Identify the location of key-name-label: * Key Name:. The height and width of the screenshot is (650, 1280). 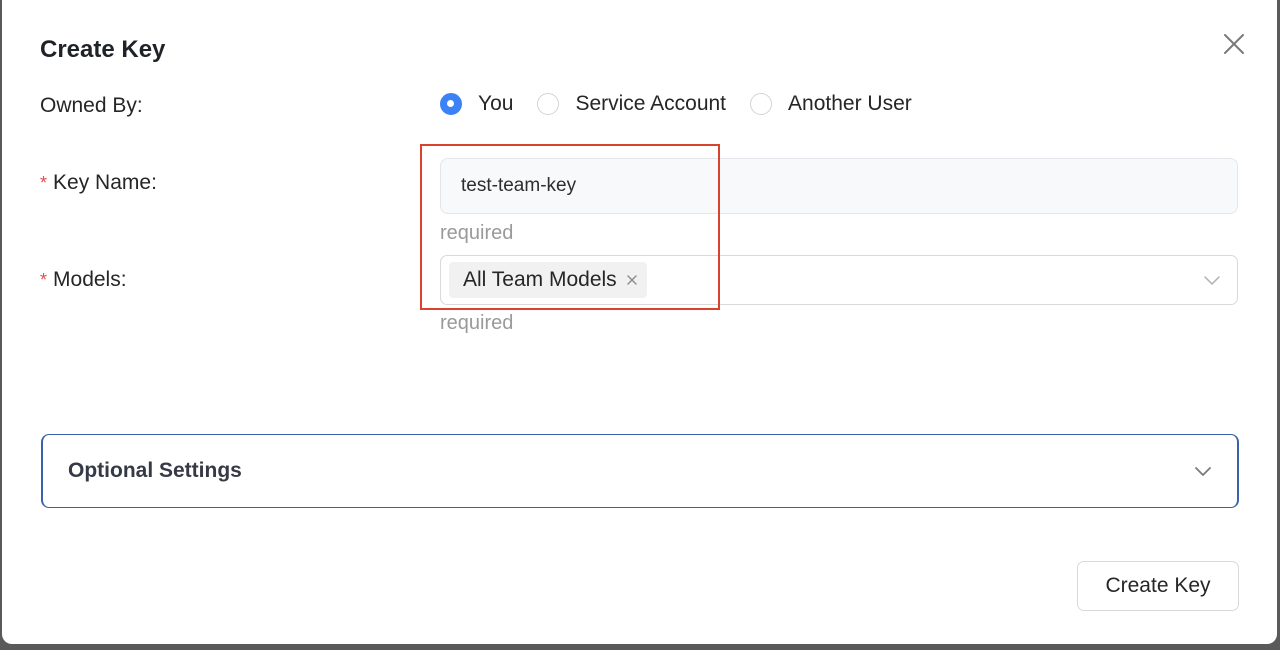
(98, 183).